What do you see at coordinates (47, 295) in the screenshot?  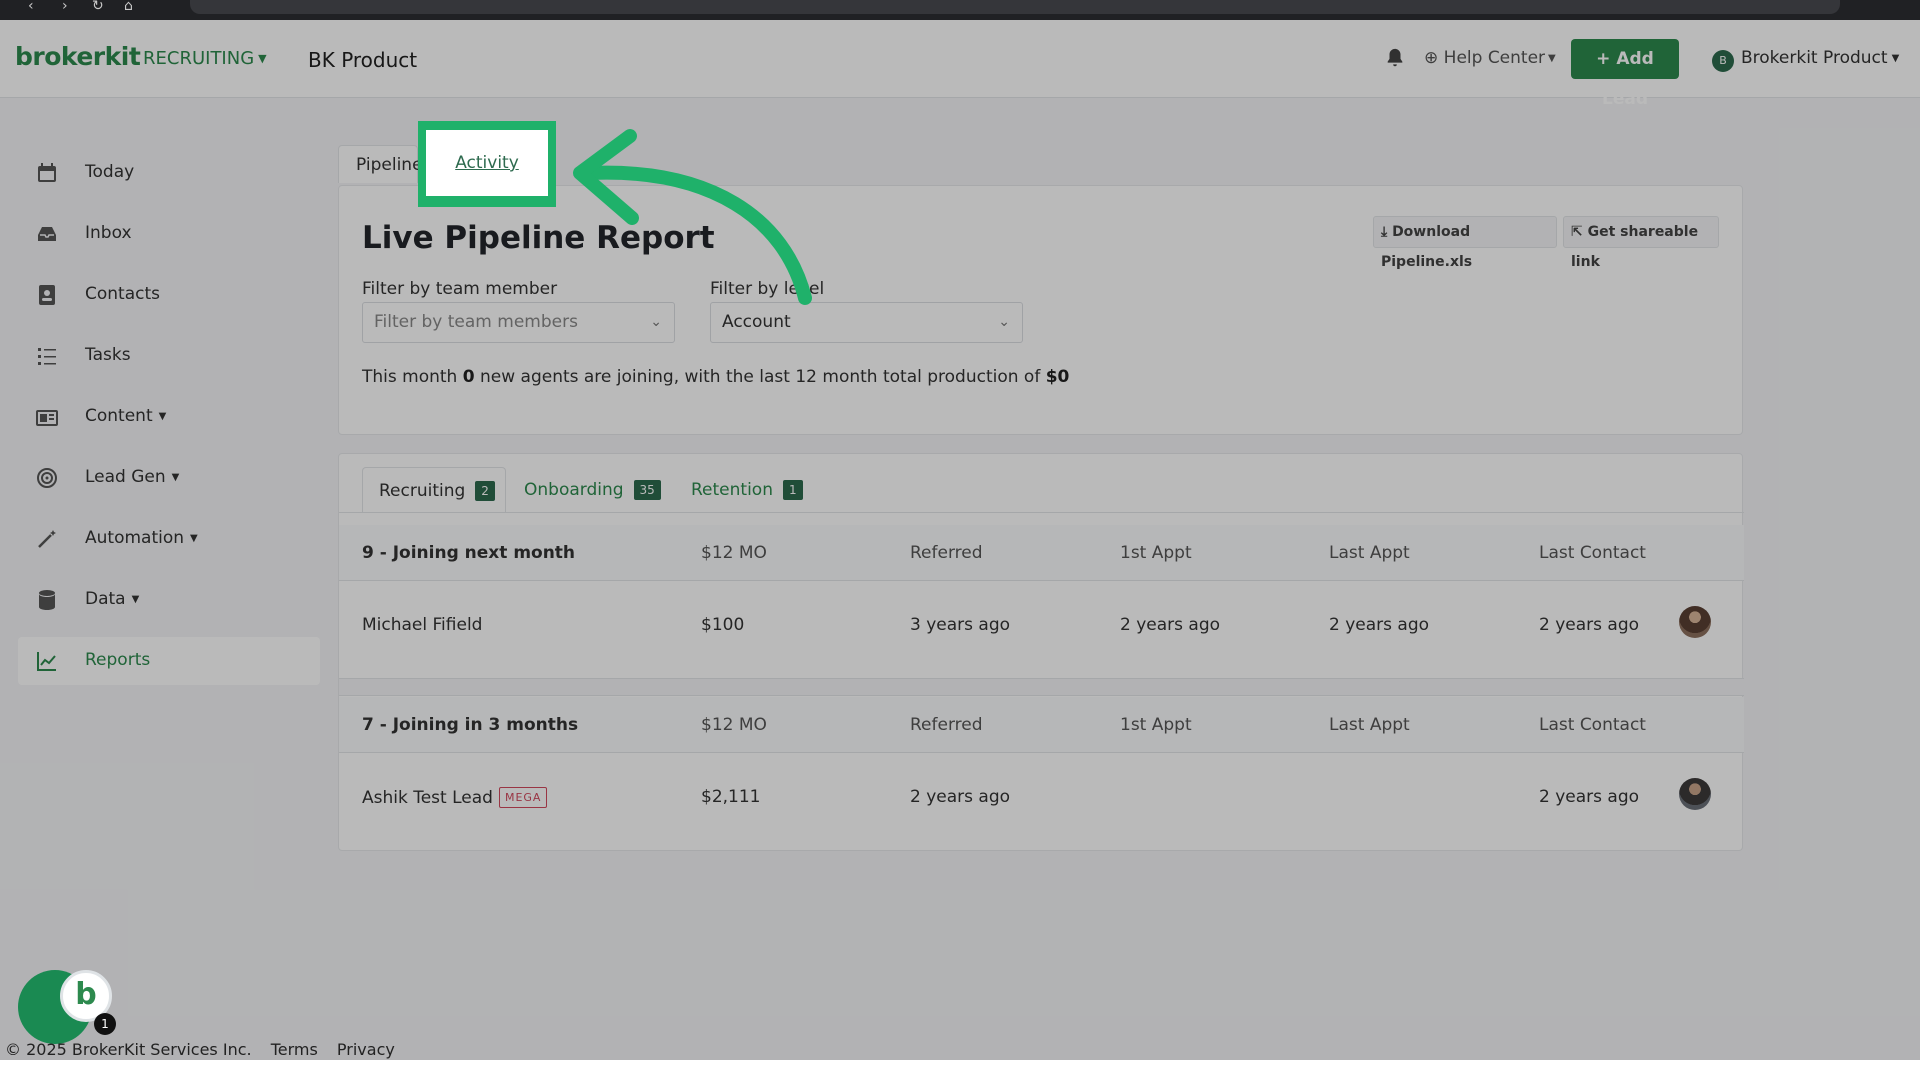 I see `contact-card-icon` at bounding box center [47, 295].